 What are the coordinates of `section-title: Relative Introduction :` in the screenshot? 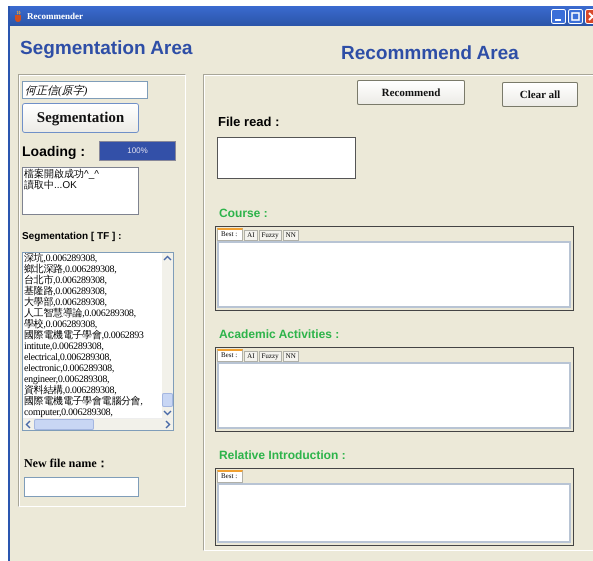 It's located at (283, 455).